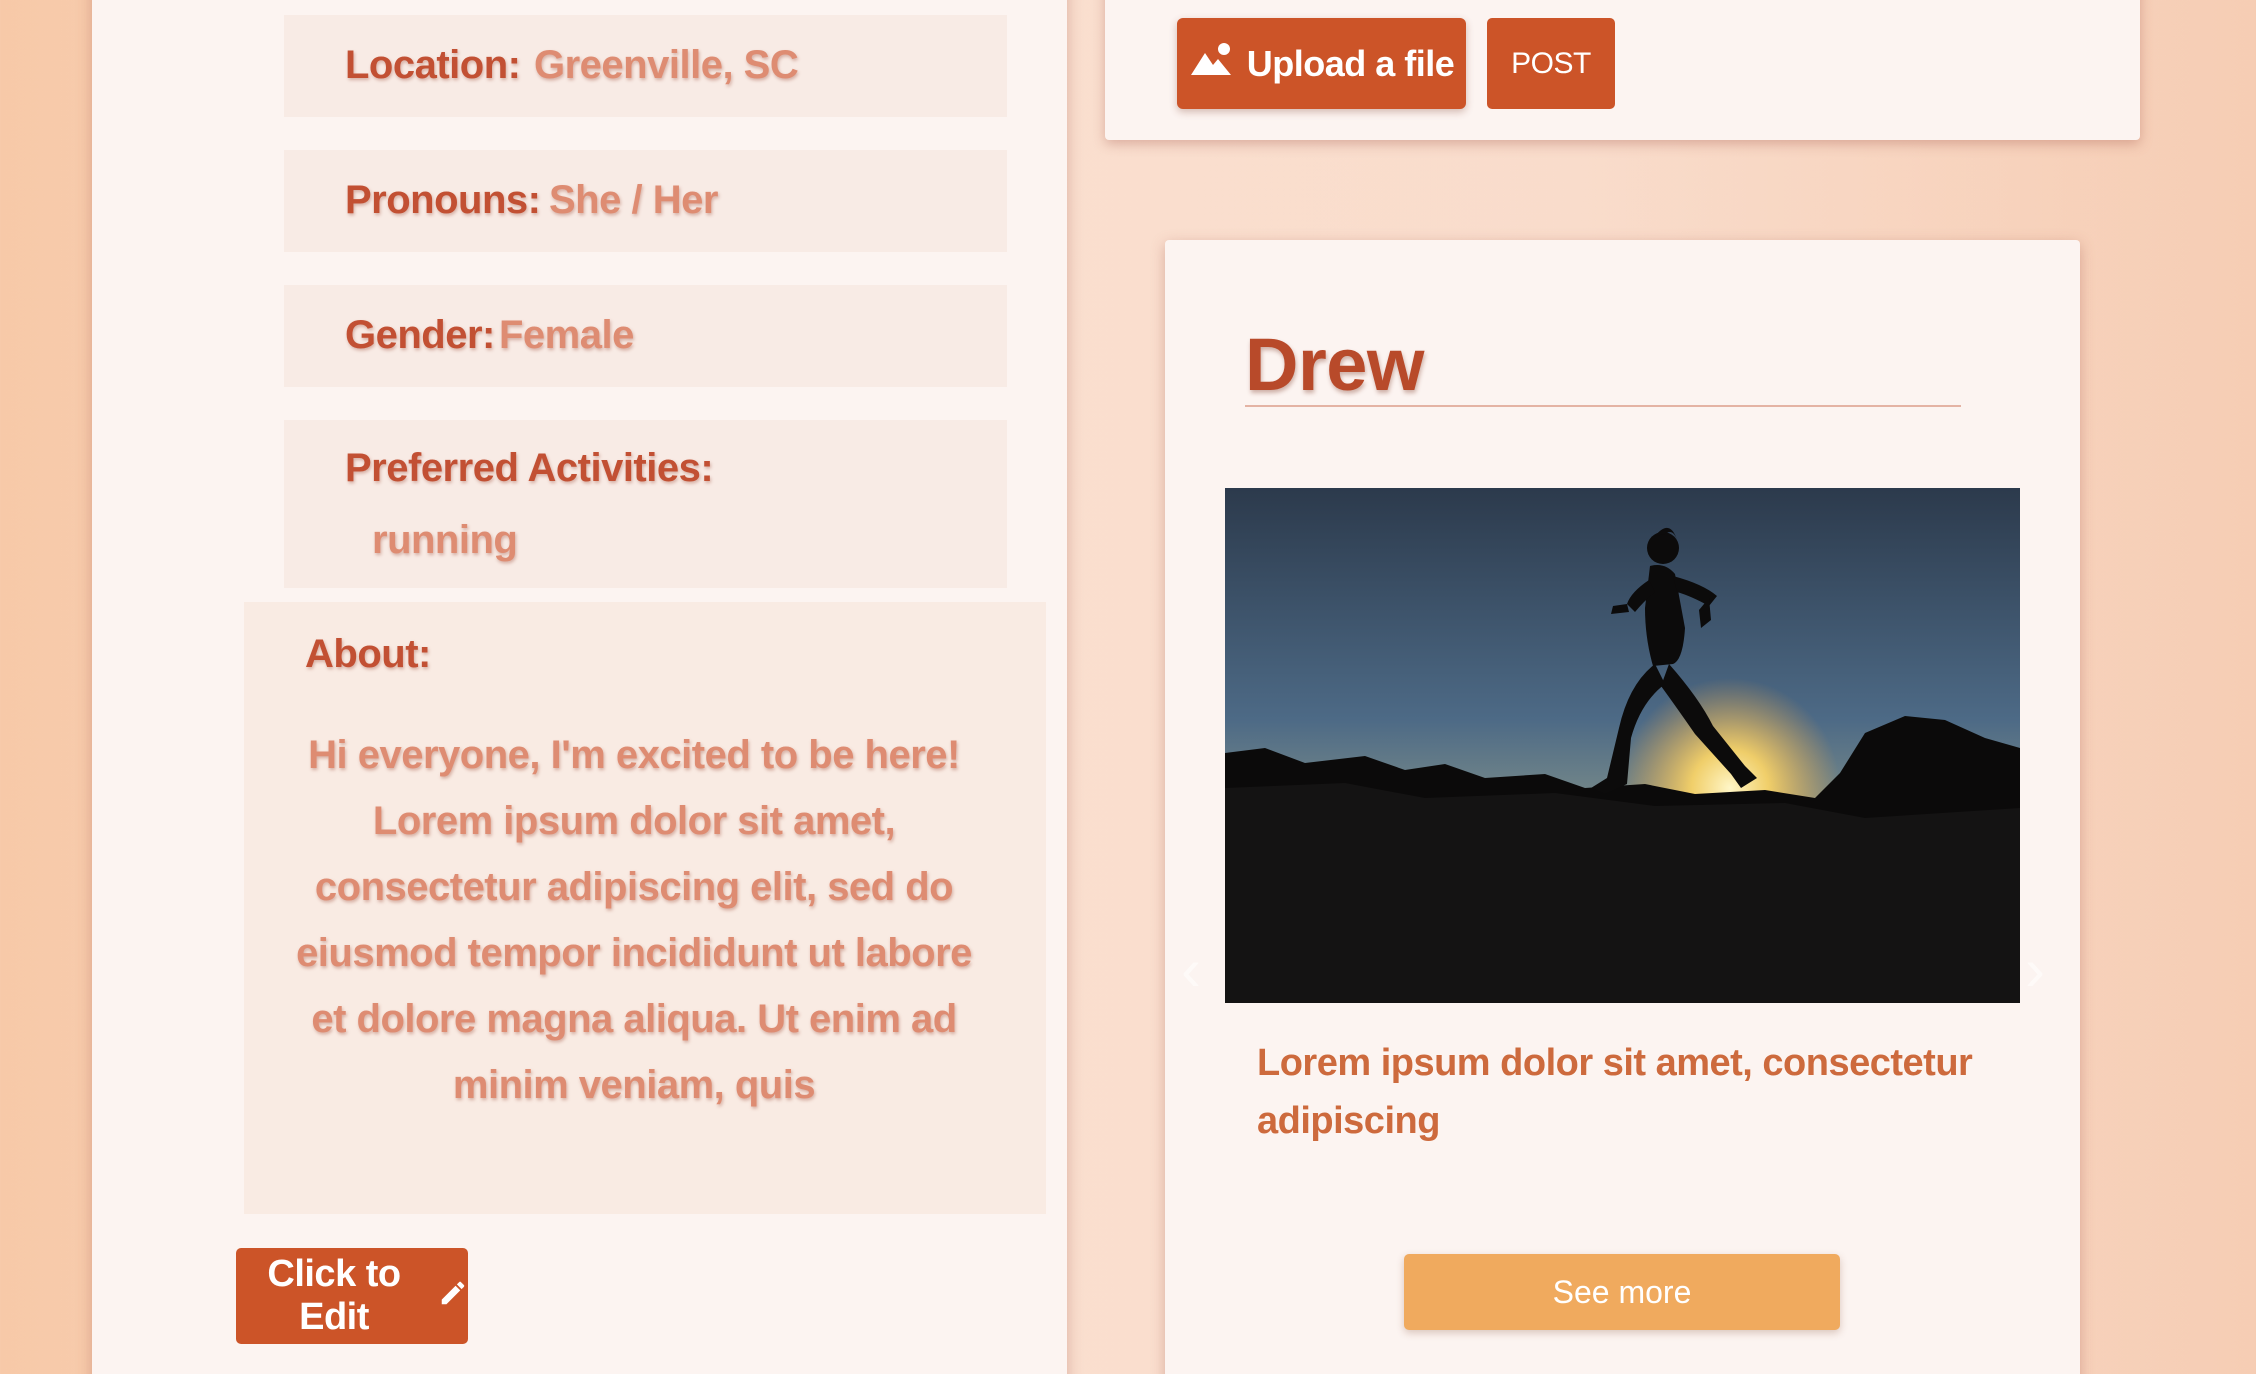 The width and height of the screenshot is (2256, 1374). I want to click on activities-row: Preferred Activities: running, so click(645, 504).